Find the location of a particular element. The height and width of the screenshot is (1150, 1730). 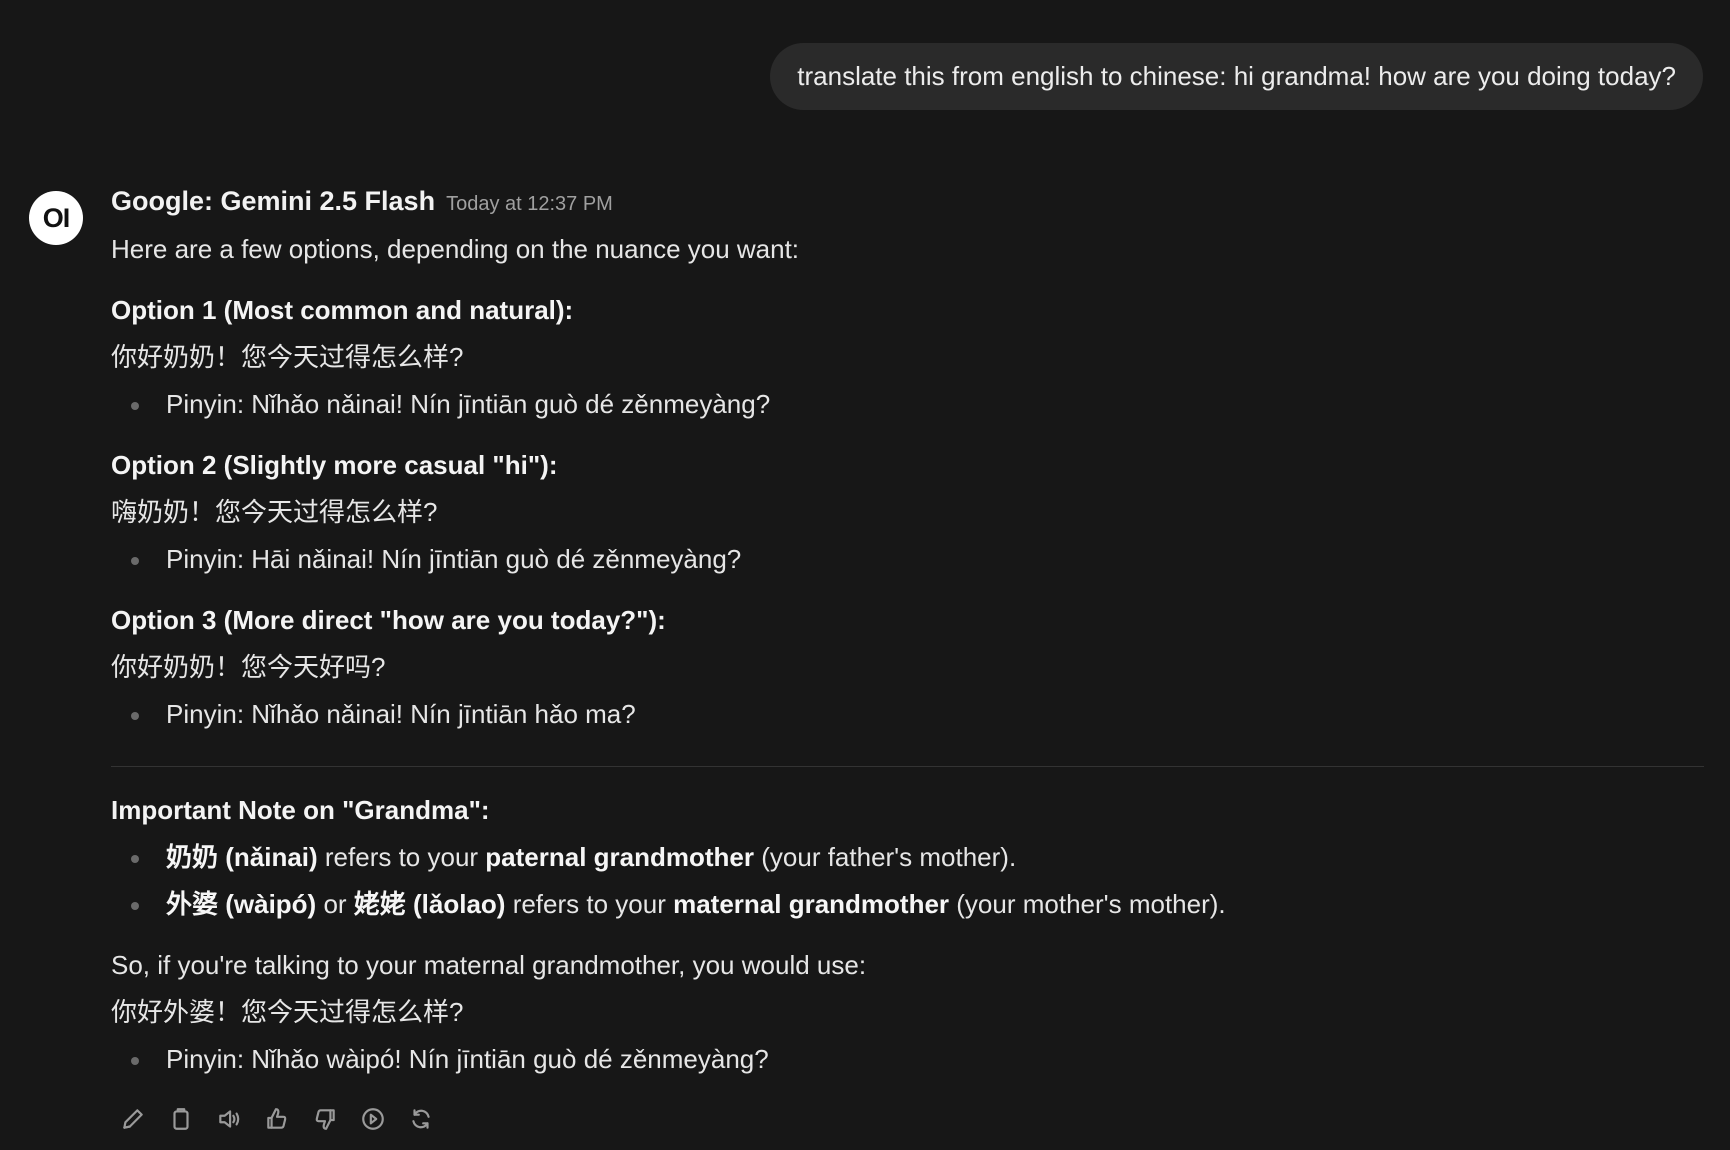

note-term: 姥姥 (lǎolao) is located at coordinates (429, 904).